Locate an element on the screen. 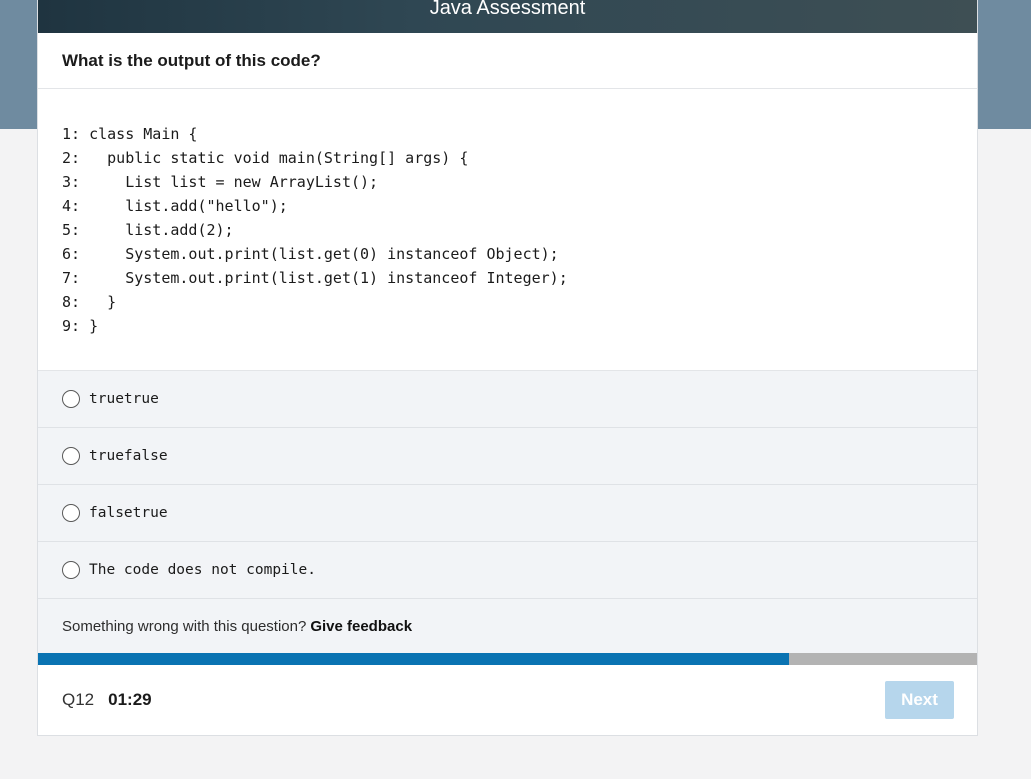 This screenshot has height=779, width=1031. progress-bar is located at coordinates (507, 659).